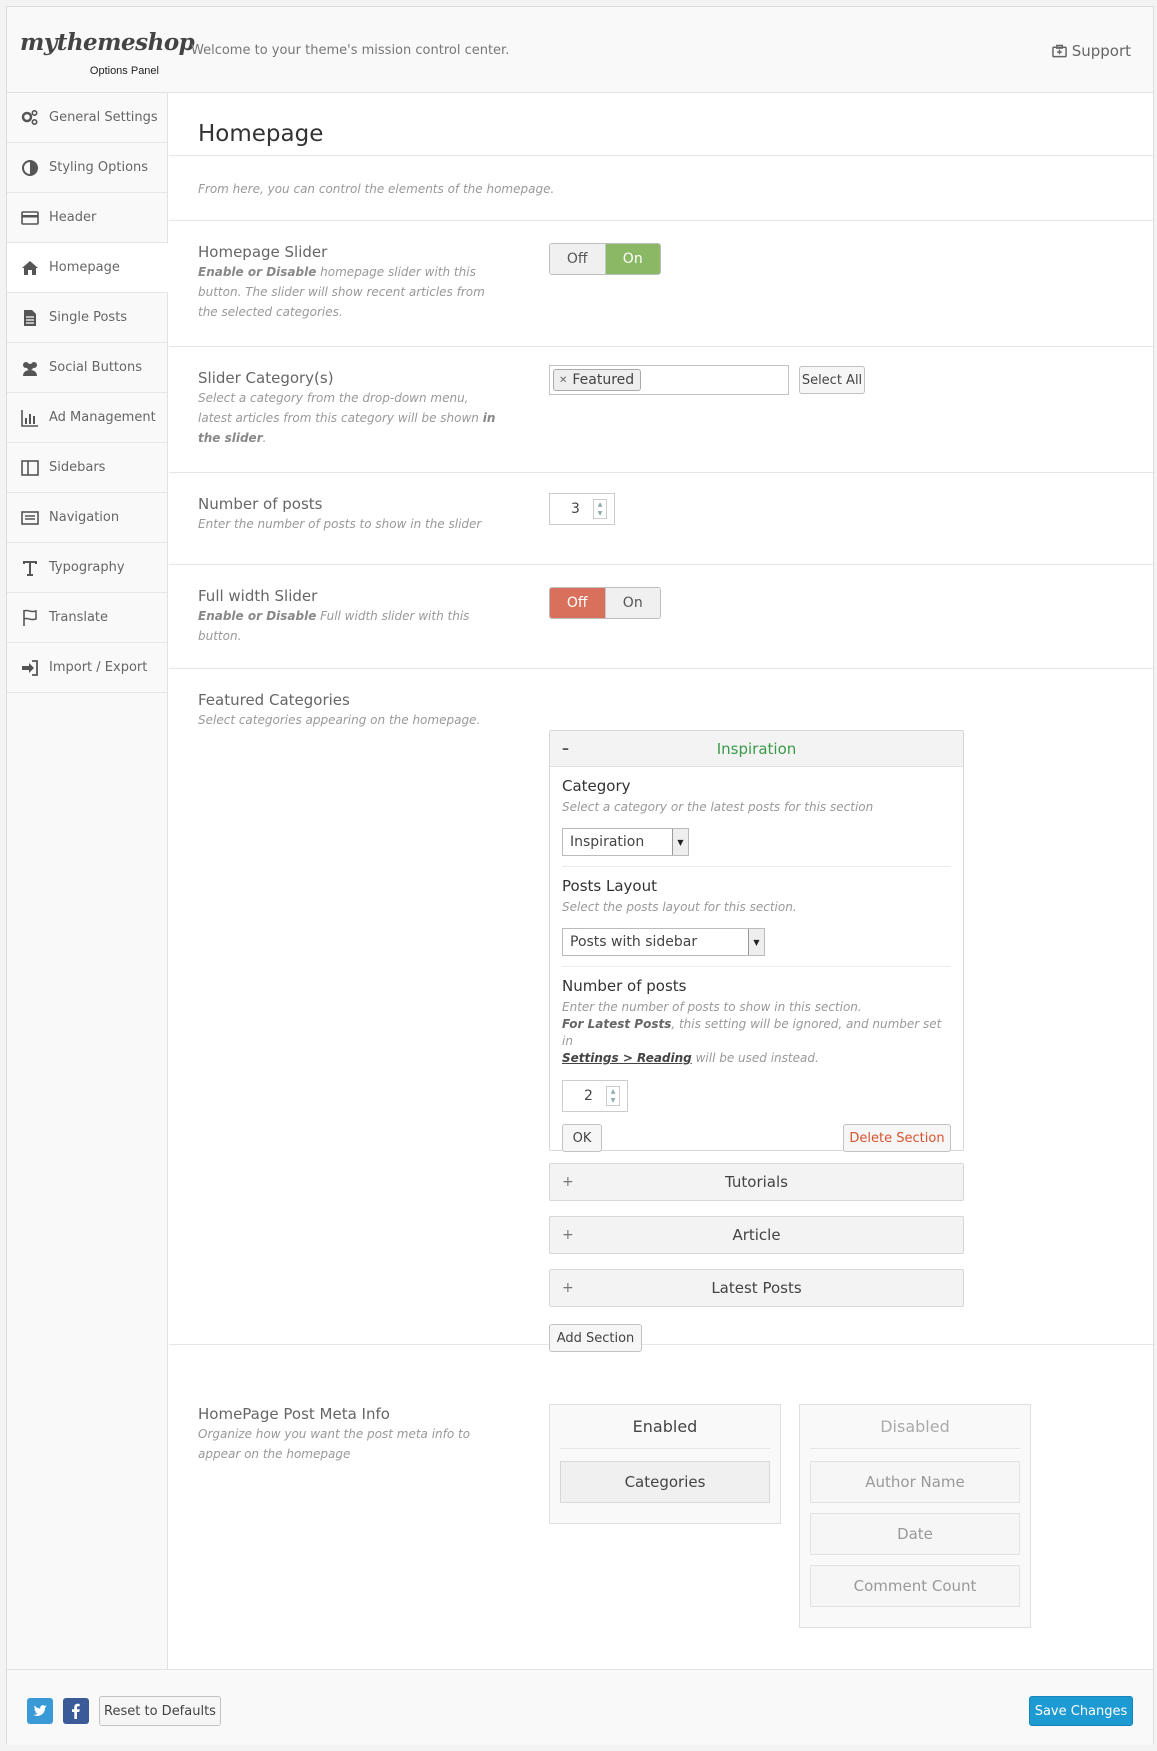  I want to click on sidebar-item-social-buttons: Social Buttons, so click(87, 368).